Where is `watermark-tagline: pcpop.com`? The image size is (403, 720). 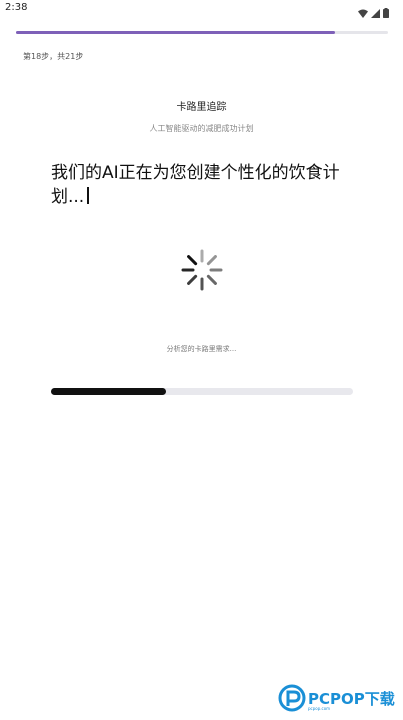 watermark-tagline: pcpop.com is located at coordinates (319, 708).